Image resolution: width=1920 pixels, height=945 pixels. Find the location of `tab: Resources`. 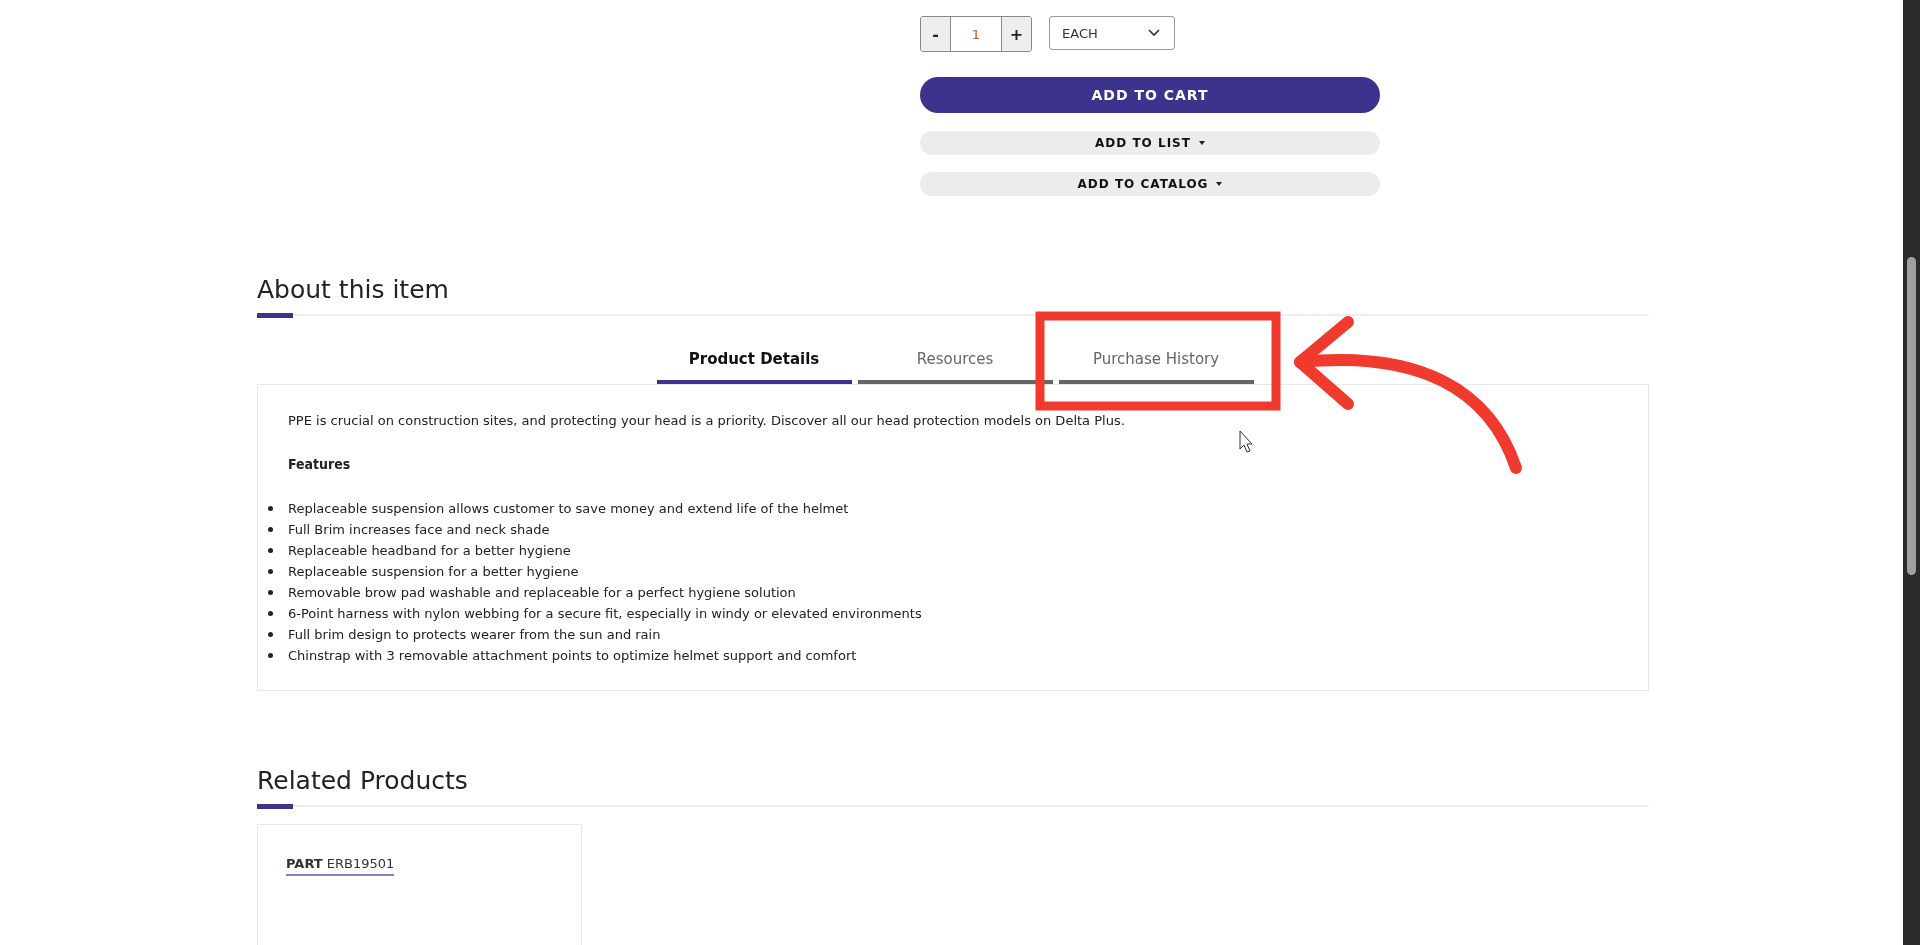

tab: Resources is located at coordinates (955, 361).